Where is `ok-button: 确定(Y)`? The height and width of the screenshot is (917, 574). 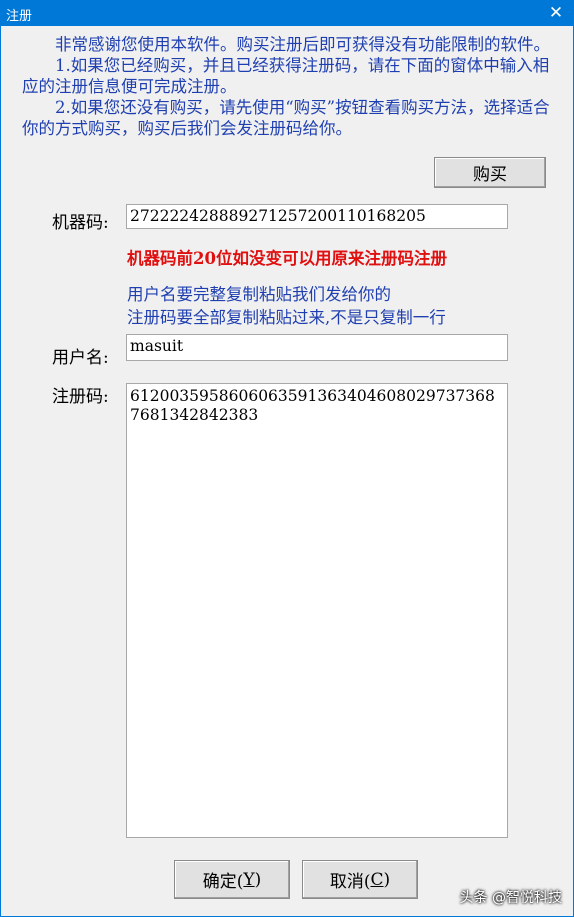
ok-button: 确定(Y) is located at coordinates (232, 879).